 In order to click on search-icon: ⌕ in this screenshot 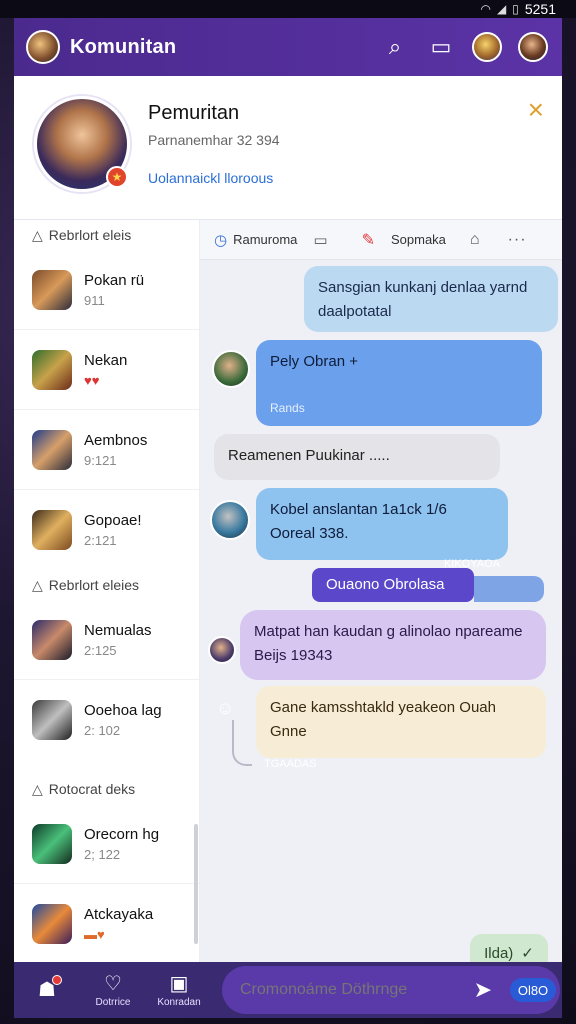, I will do `click(395, 46)`.